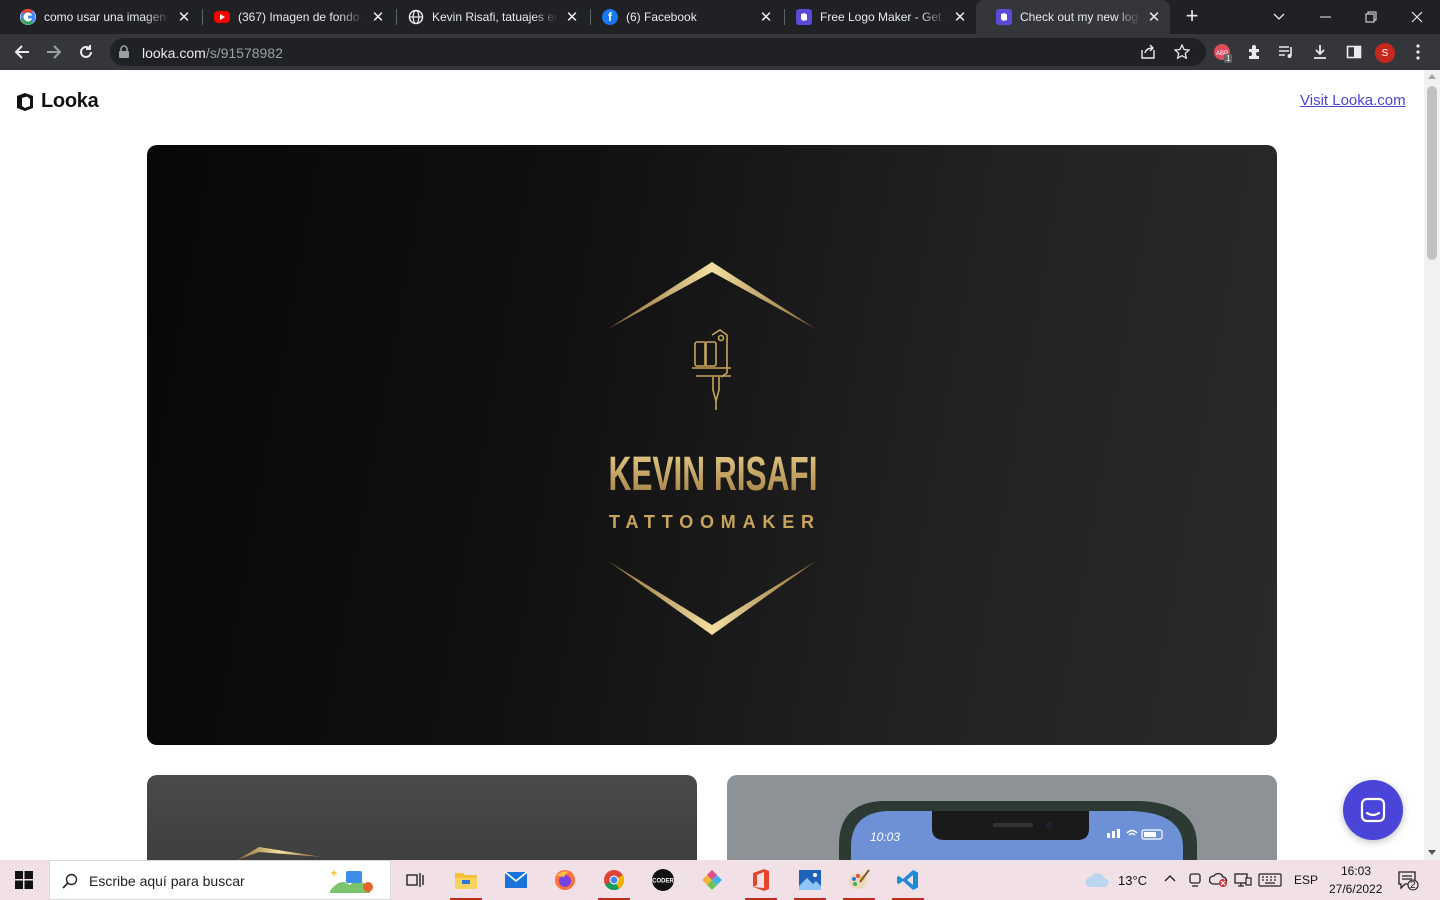 Image resolution: width=1440 pixels, height=900 pixels. I want to click on scrollbar-thumb, so click(1432, 173).